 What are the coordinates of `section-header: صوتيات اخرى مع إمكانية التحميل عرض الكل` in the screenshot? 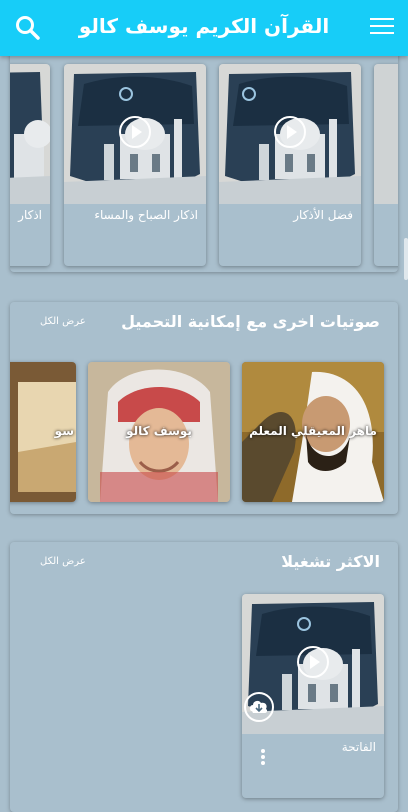 It's located at (204, 322).